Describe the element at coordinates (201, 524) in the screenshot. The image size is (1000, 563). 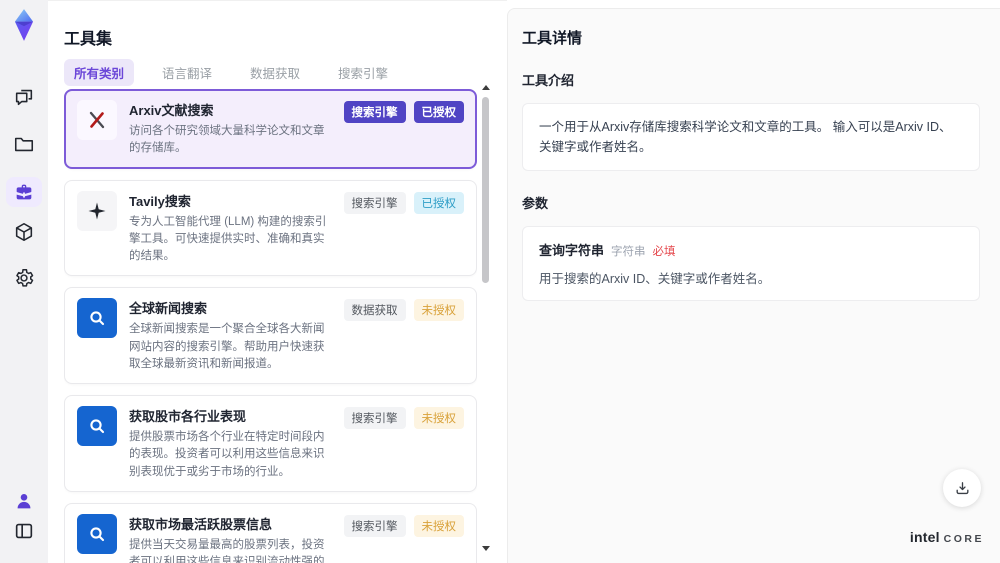
I see `tool-name: 获取市场最活跃股票信息` at that location.